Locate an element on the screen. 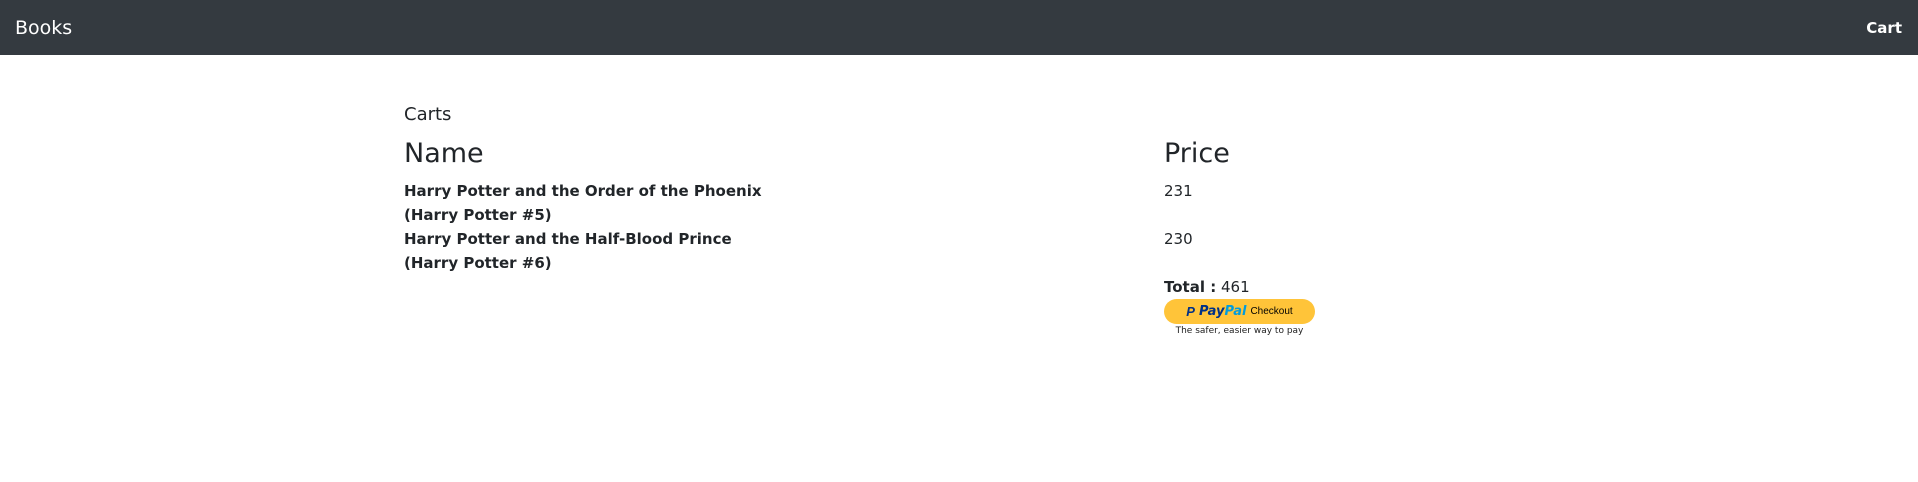  paypal-wordmark: PayPal is located at coordinates (1222, 311).